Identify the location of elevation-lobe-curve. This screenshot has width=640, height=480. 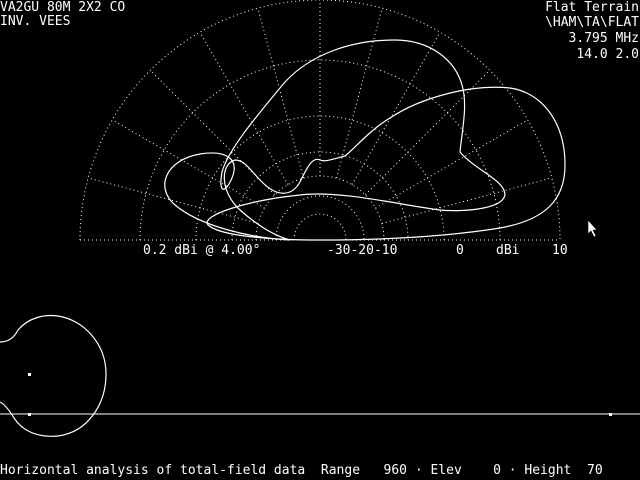
(53, 375).